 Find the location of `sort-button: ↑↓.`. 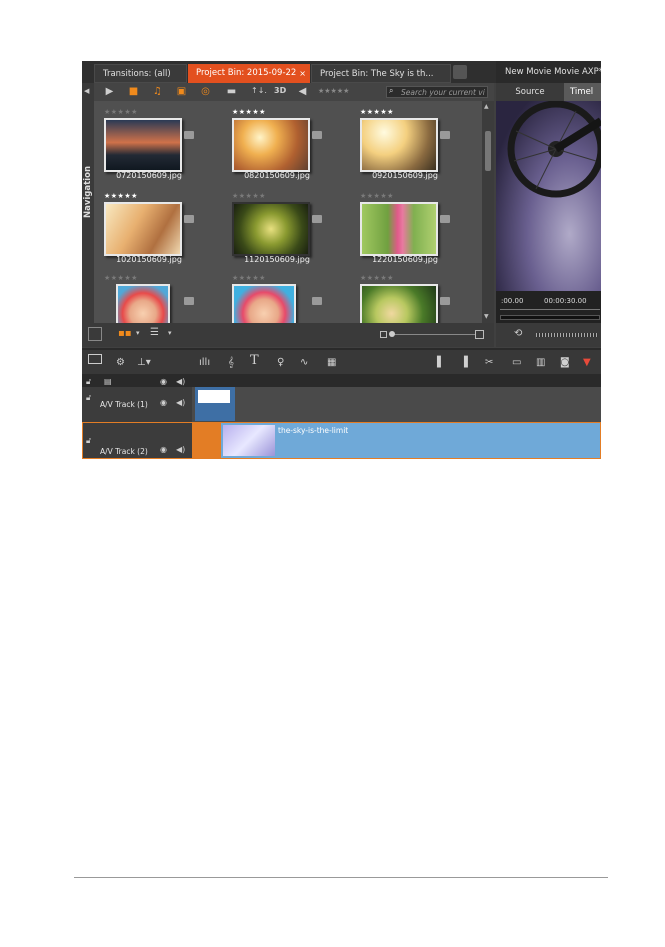

sort-button: ↑↓. is located at coordinates (259, 90).